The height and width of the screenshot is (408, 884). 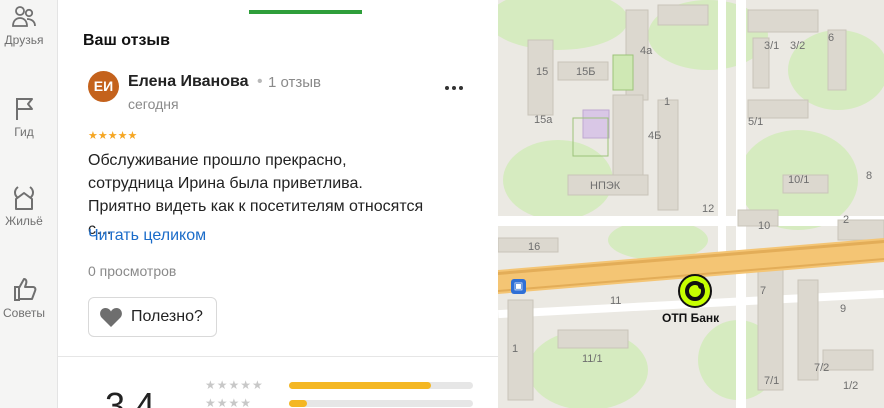 What do you see at coordinates (655, 136) in the screenshot?
I see `map-building-number: 4Б` at bounding box center [655, 136].